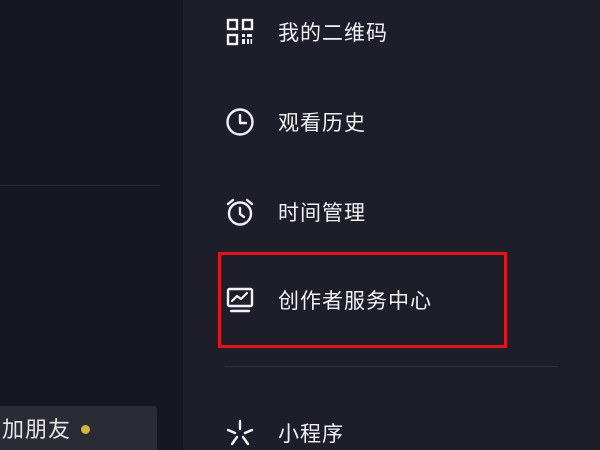 The image size is (600, 450). Describe the element at coordinates (240, 32) in the screenshot. I see `qr-code-icon` at that location.